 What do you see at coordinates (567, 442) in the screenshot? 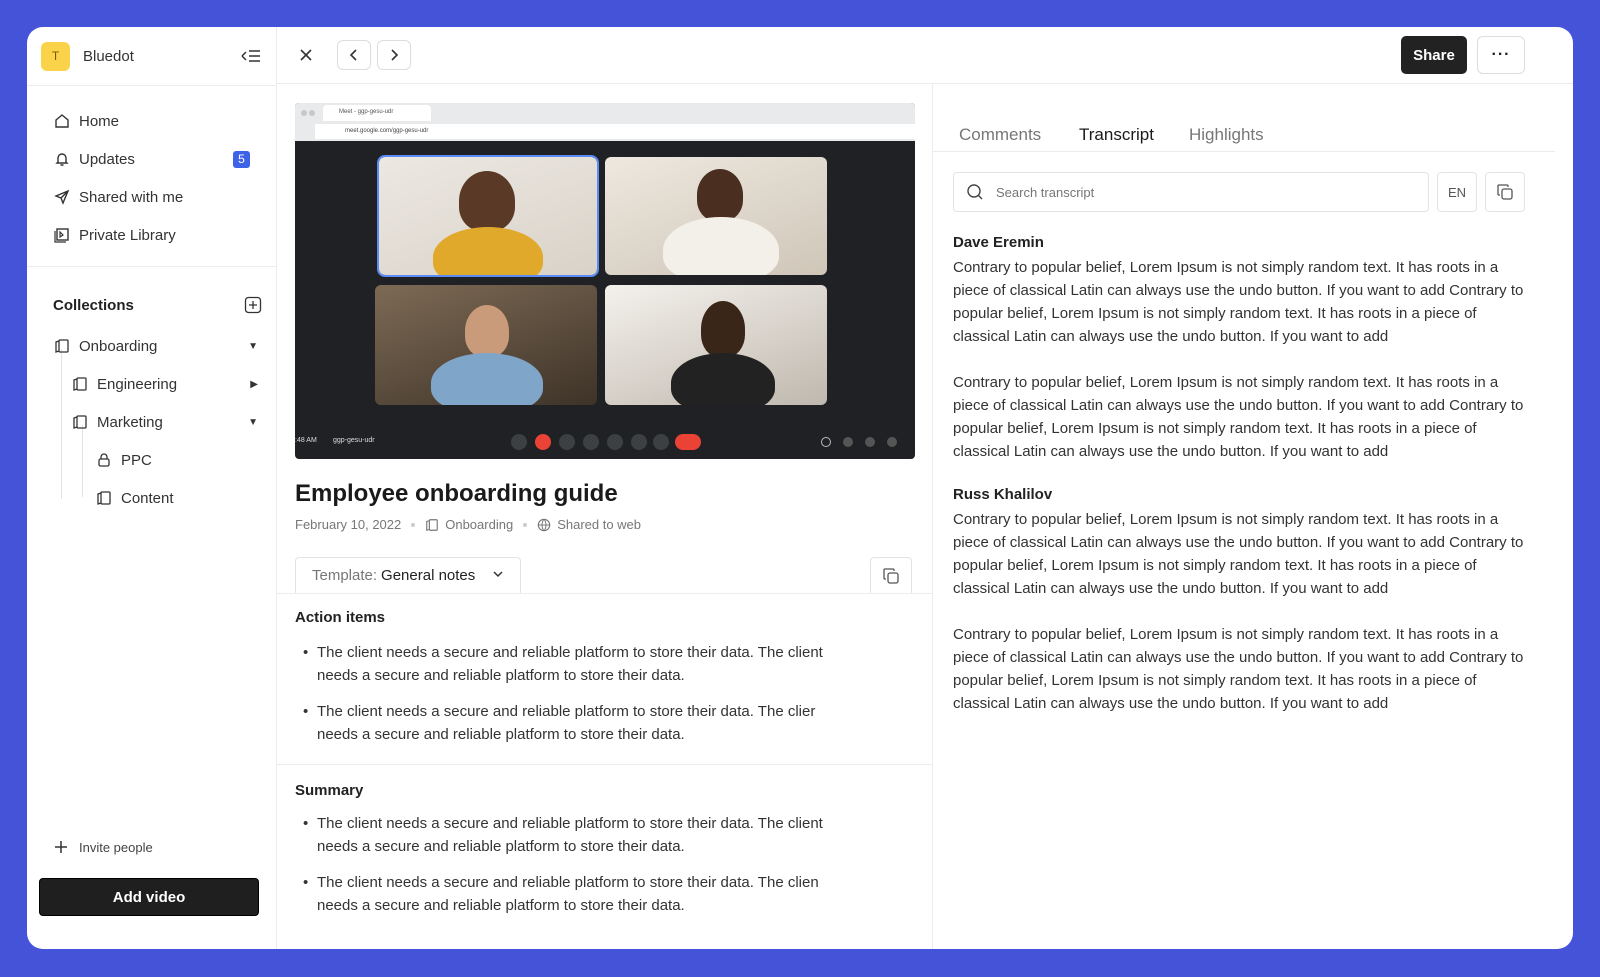
I see `captions-icon` at bounding box center [567, 442].